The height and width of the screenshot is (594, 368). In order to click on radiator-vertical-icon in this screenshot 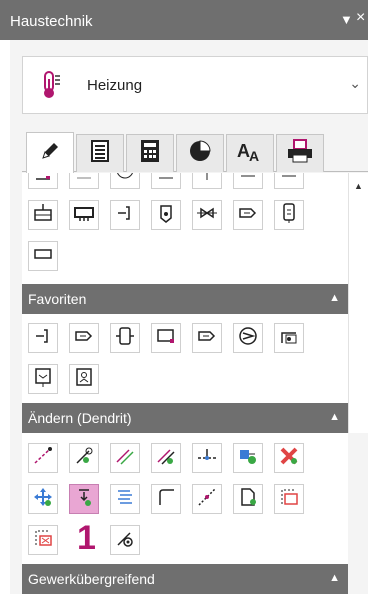, I will do `click(125, 338)`.